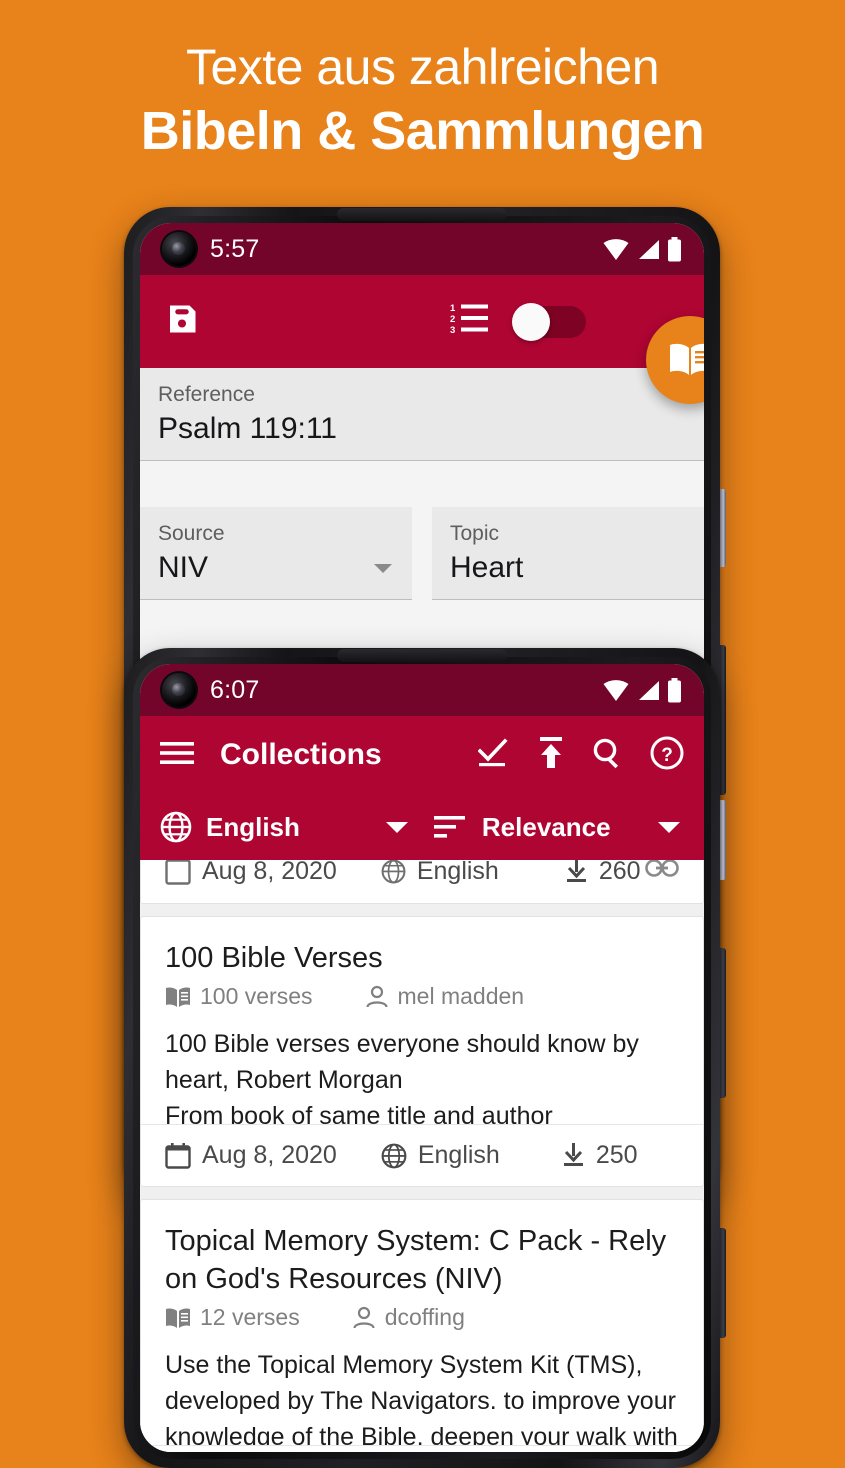 The image size is (845, 1468). What do you see at coordinates (452, 319) in the screenshot?
I see `svg-text: 2` at bounding box center [452, 319].